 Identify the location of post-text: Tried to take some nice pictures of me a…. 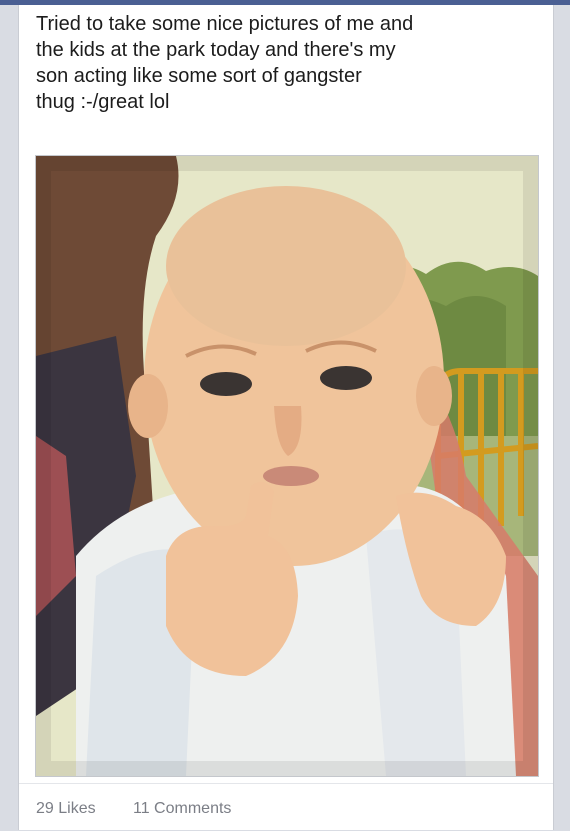
(225, 63).